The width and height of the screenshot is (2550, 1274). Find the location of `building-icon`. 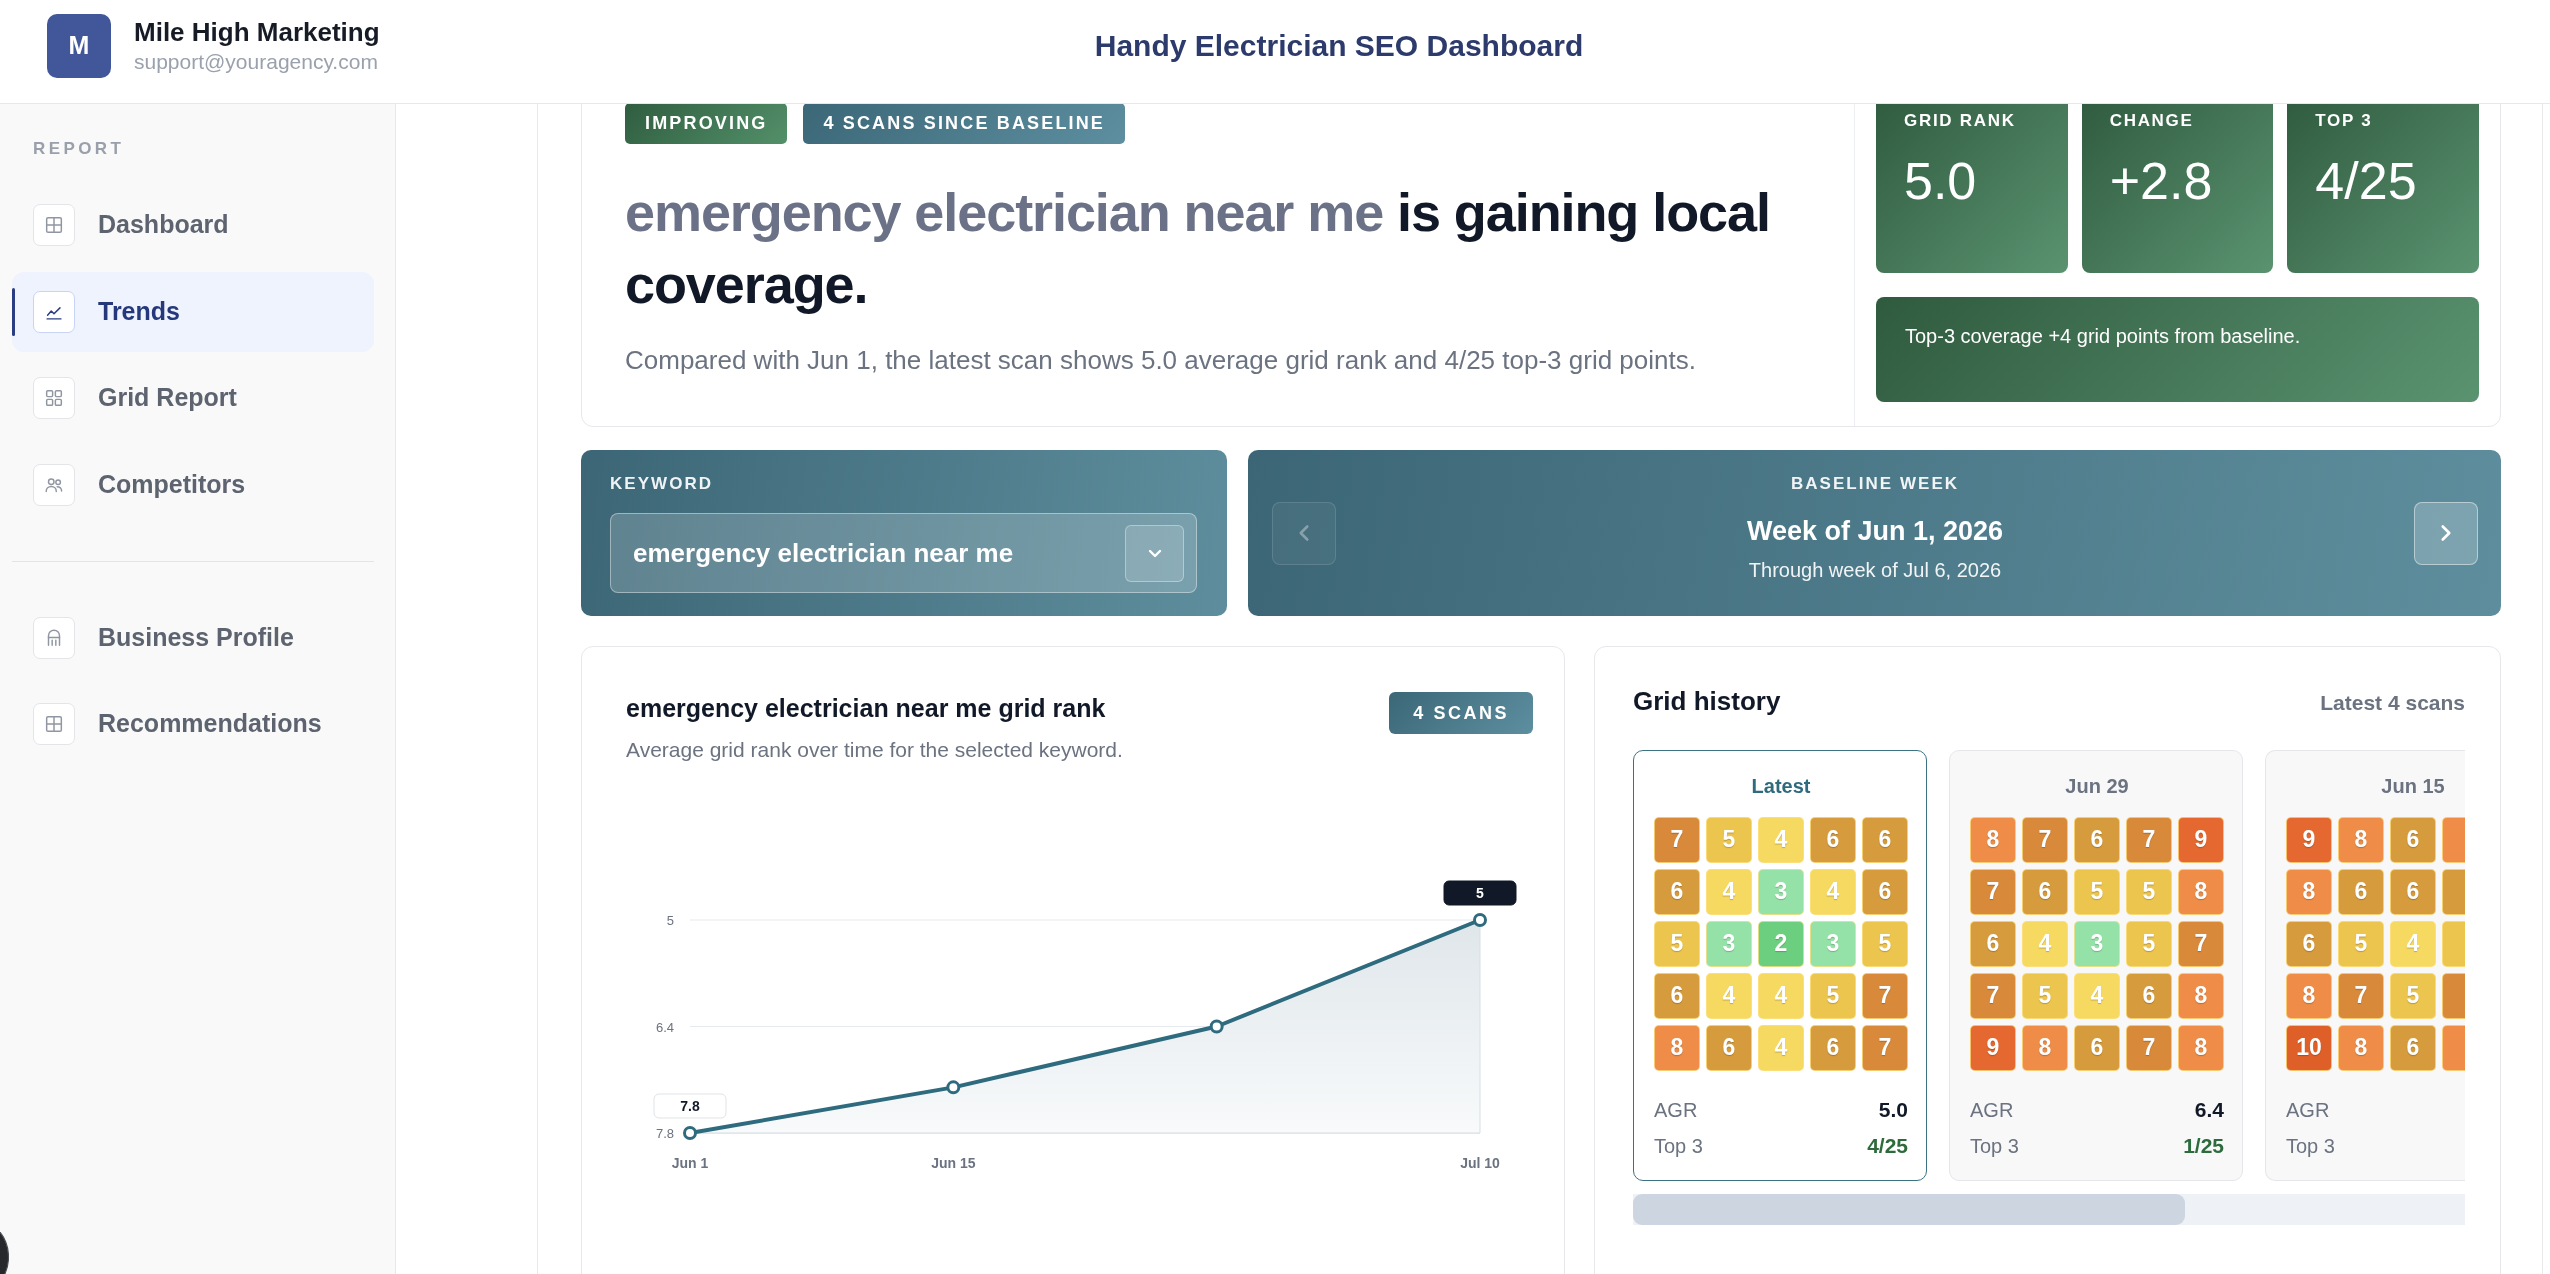

building-icon is located at coordinates (54, 637).